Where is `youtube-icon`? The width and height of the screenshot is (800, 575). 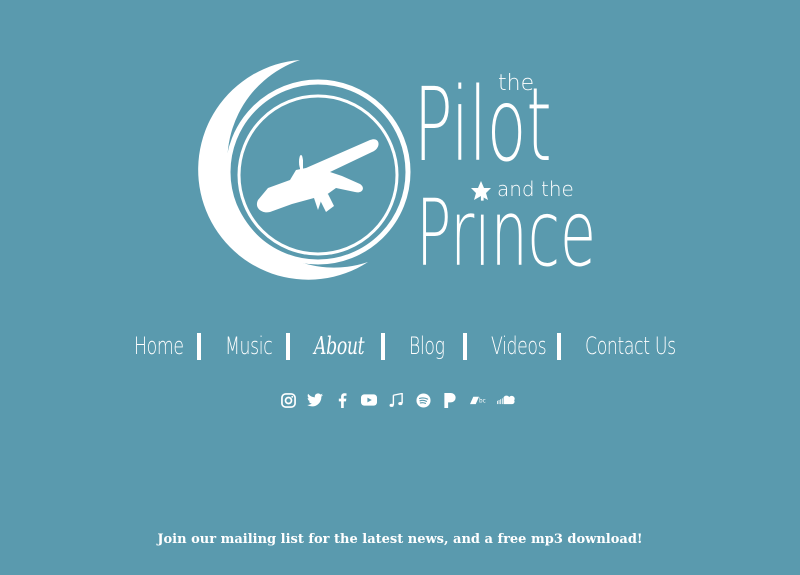 youtube-icon is located at coordinates (369, 400).